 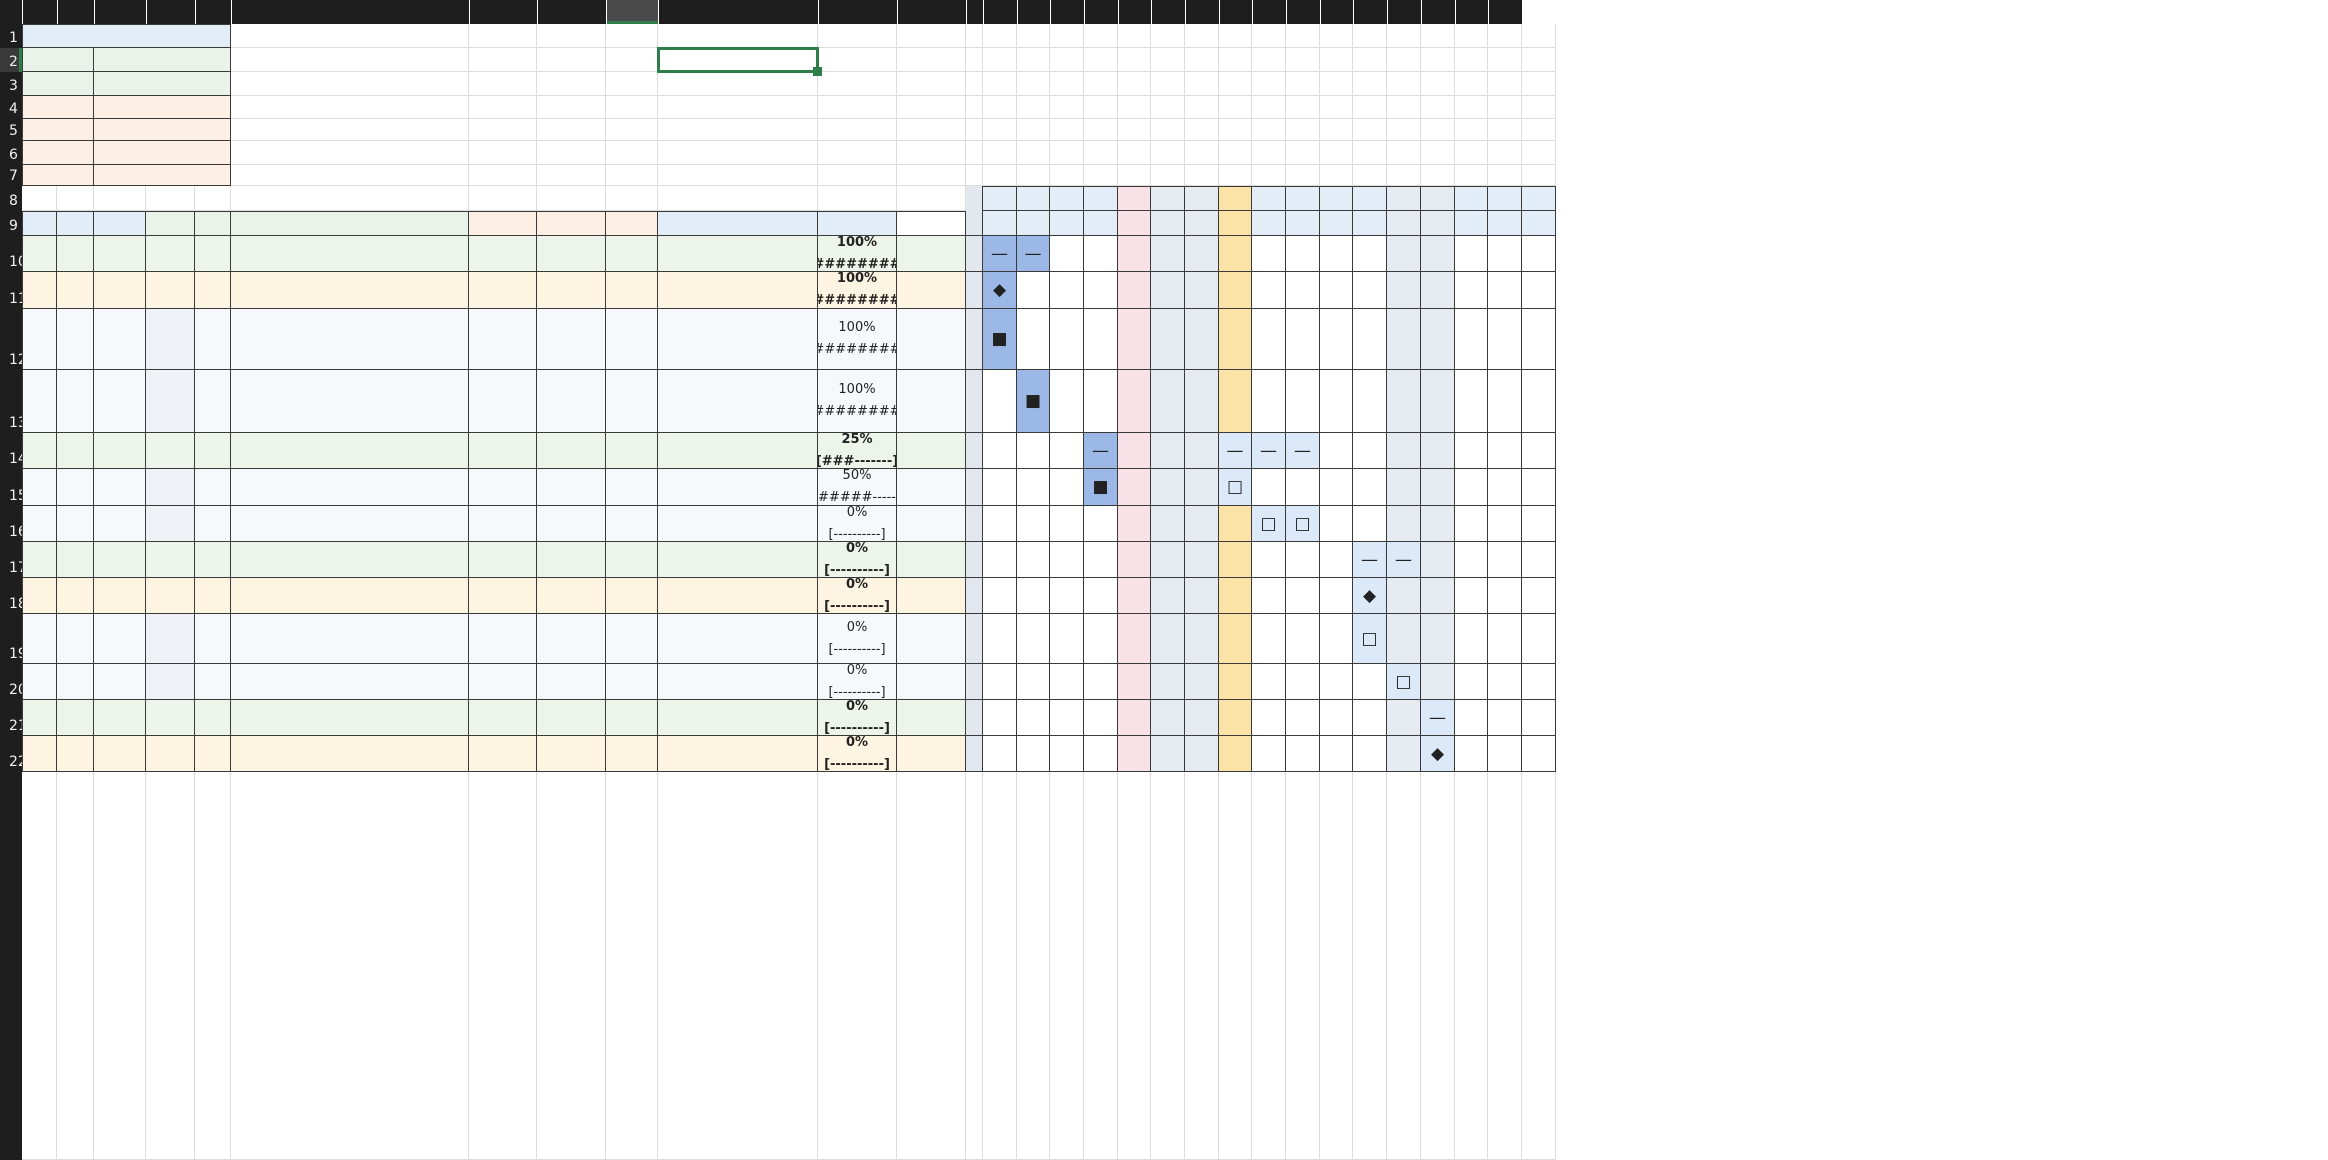 I want to click on cell-T2, so click(x=931, y=60).